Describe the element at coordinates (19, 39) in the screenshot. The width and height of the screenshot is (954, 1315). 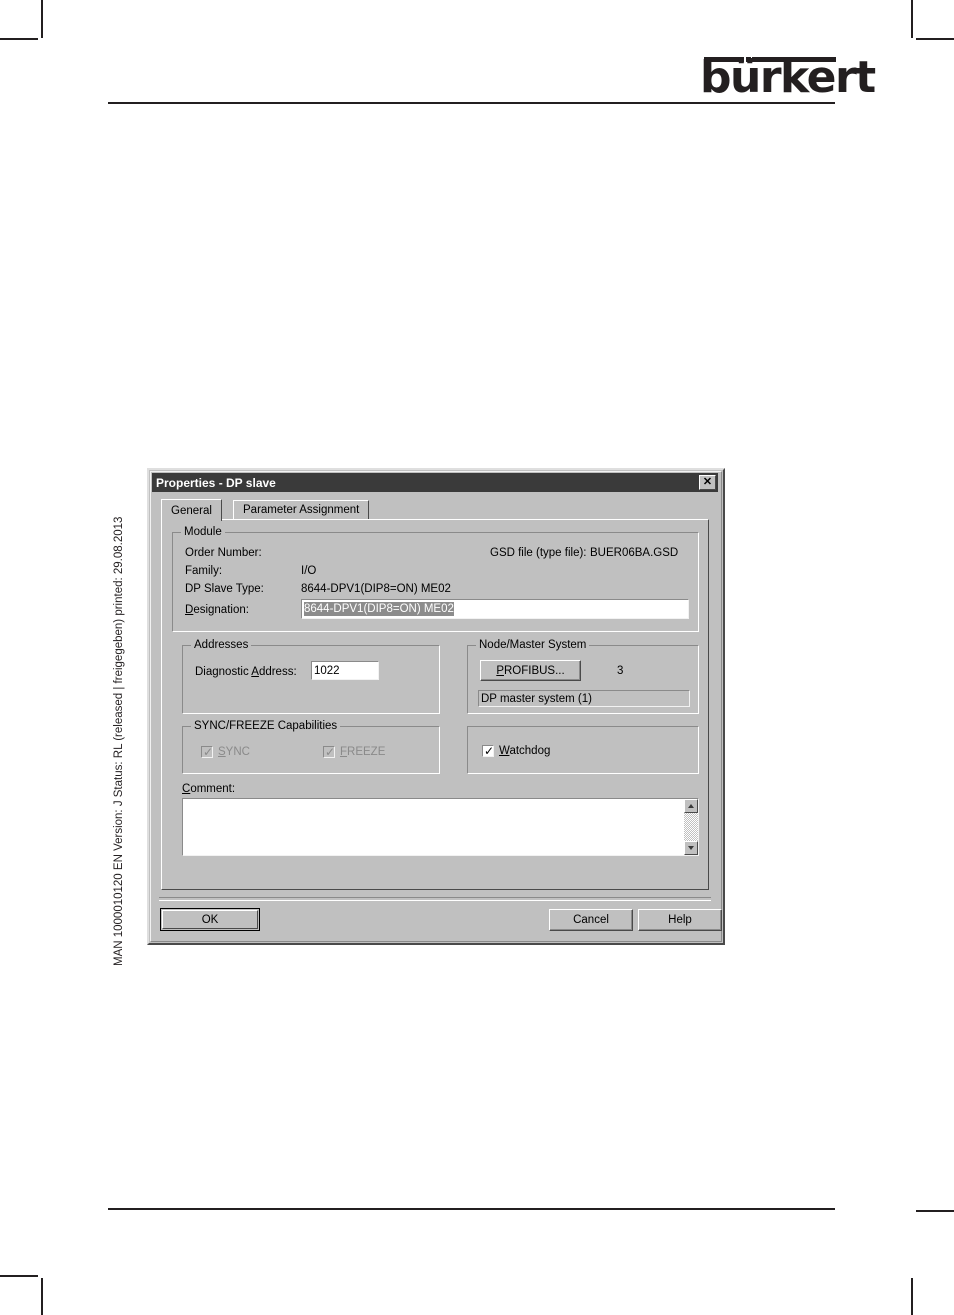
I see `crop-mark-top-left-h` at that location.